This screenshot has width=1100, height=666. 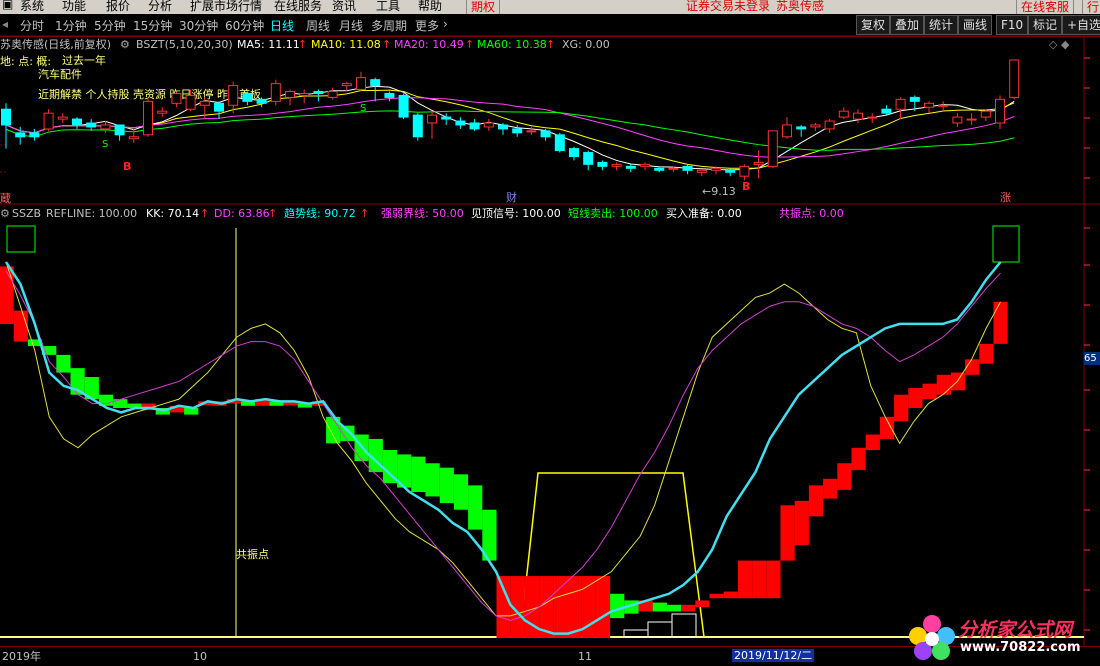 I want to click on axis-label-year: 2019年, so click(x=21, y=656).